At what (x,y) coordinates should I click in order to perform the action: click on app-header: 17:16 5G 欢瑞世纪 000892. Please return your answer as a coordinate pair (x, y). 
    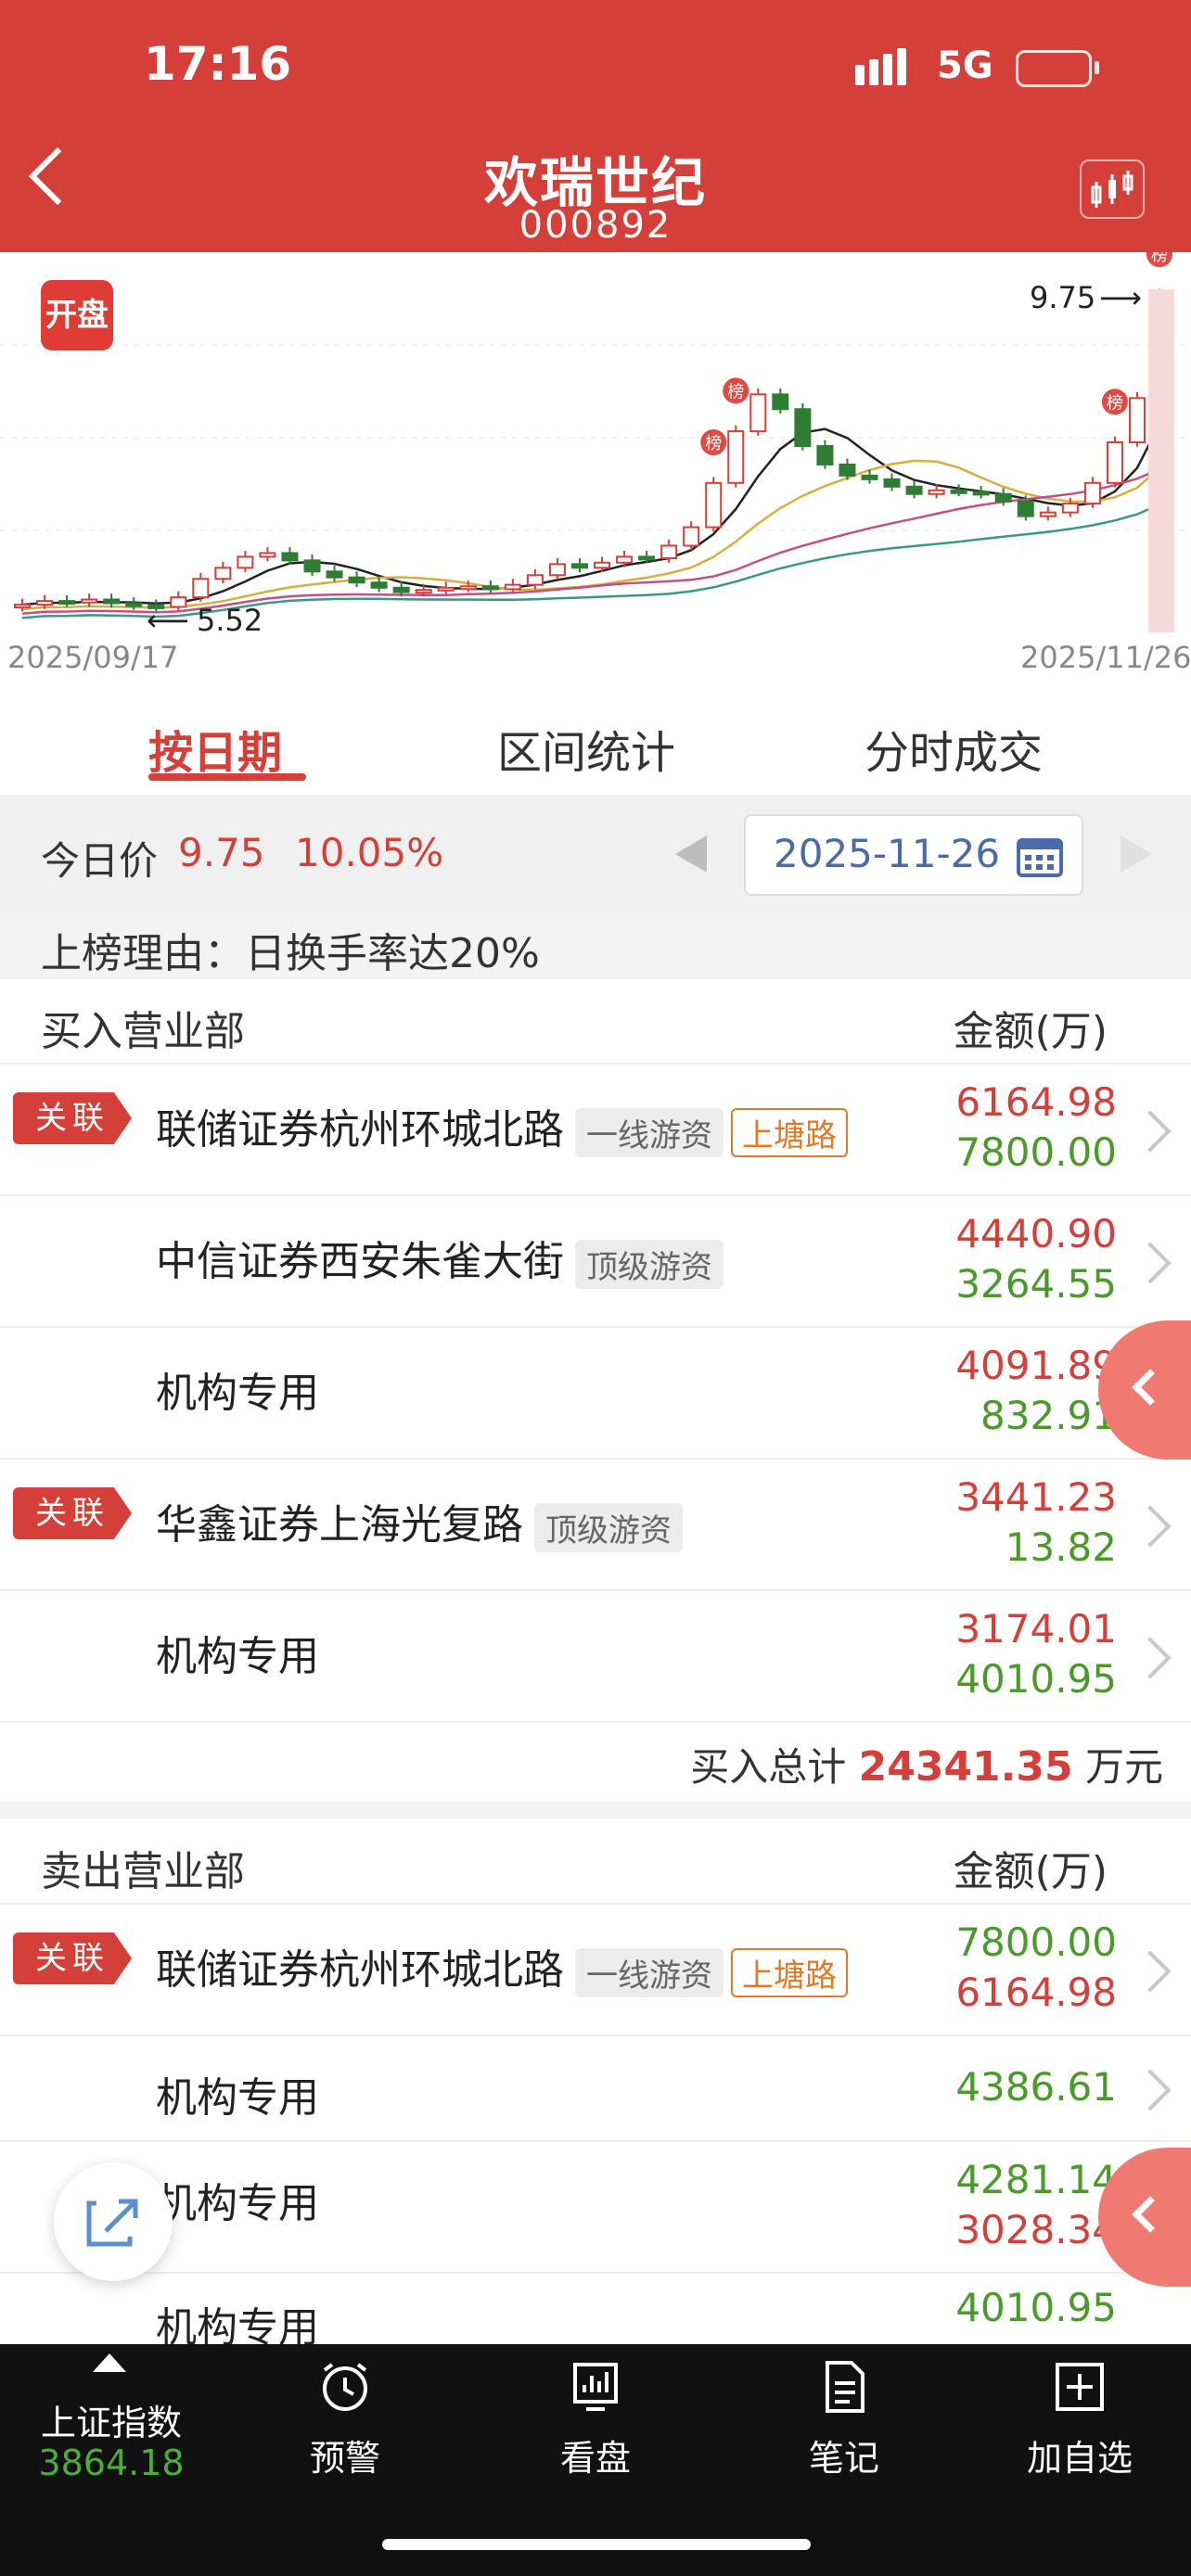
    Looking at the image, I should click on (595, 126).